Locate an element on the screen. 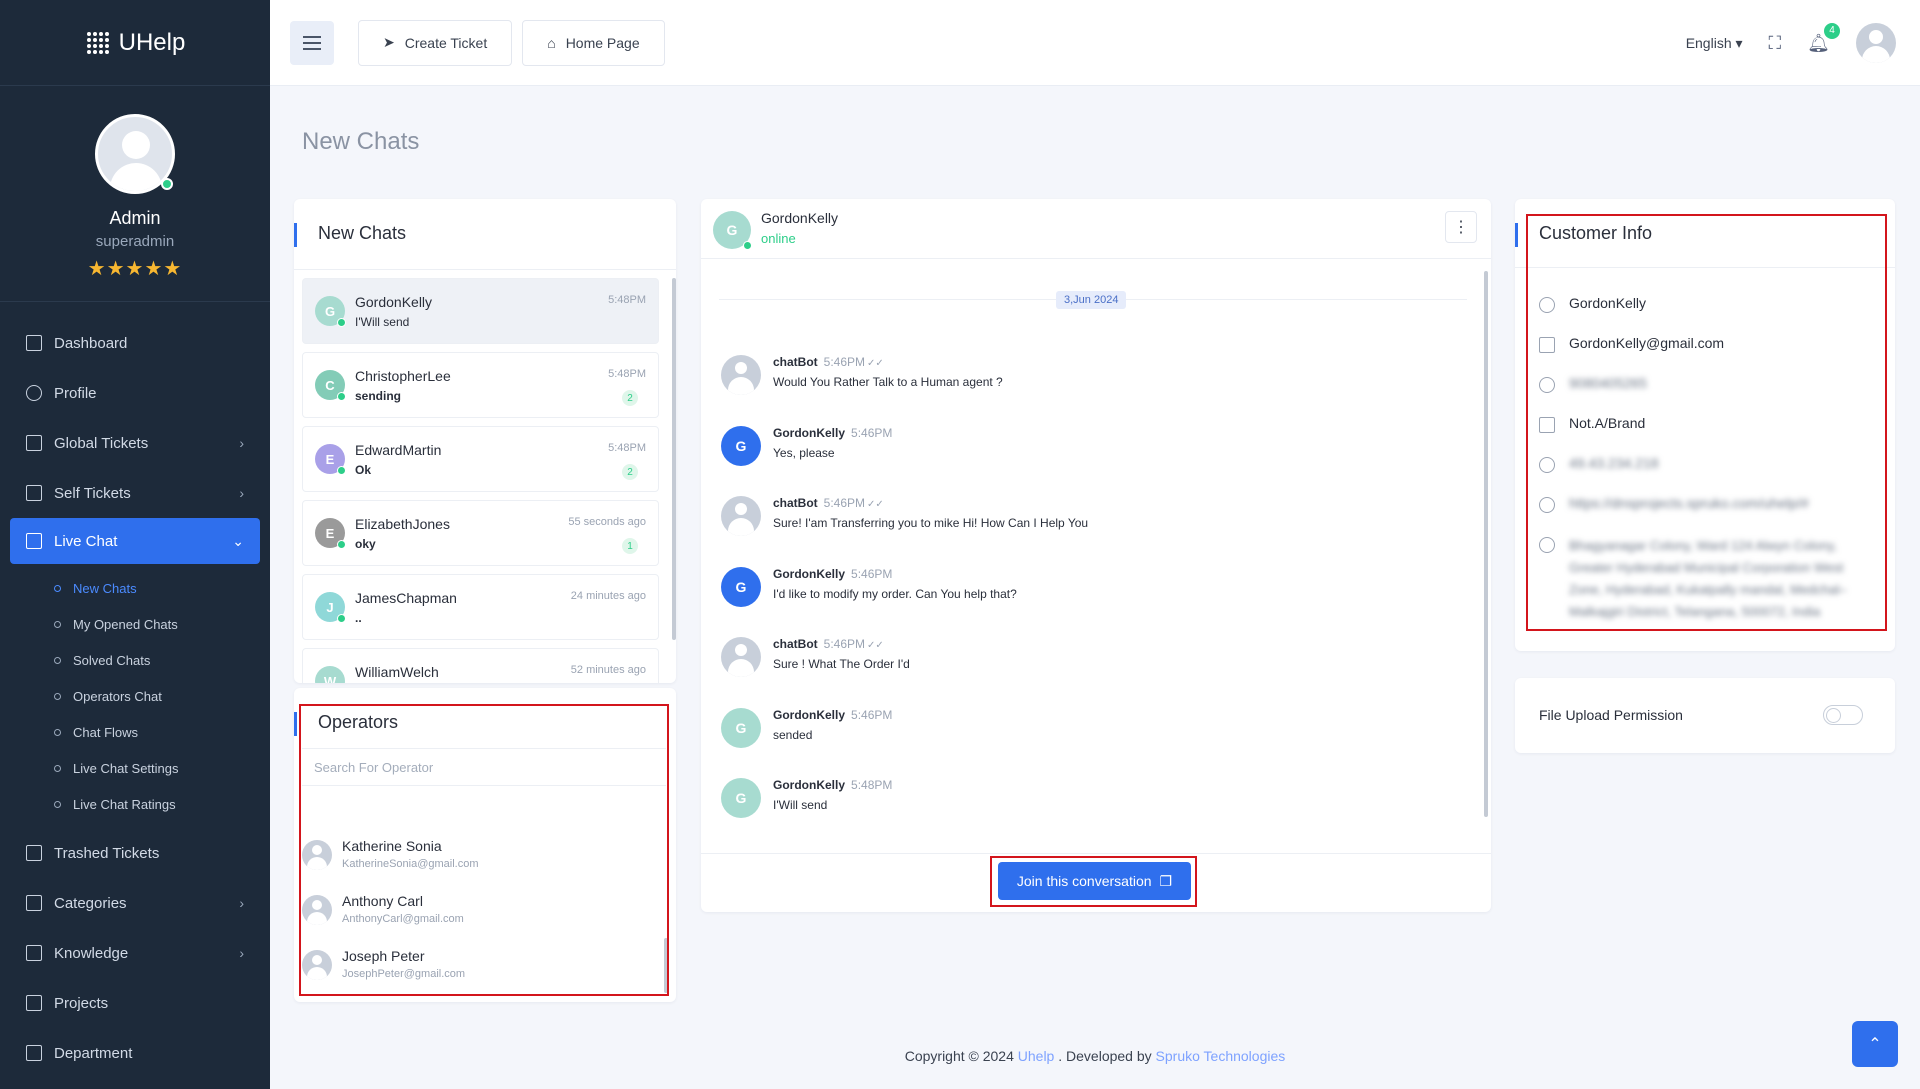 This screenshot has height=1089, width=1920. notification-button: 🔔︎ 4 is located at coordinates (1823, 38).